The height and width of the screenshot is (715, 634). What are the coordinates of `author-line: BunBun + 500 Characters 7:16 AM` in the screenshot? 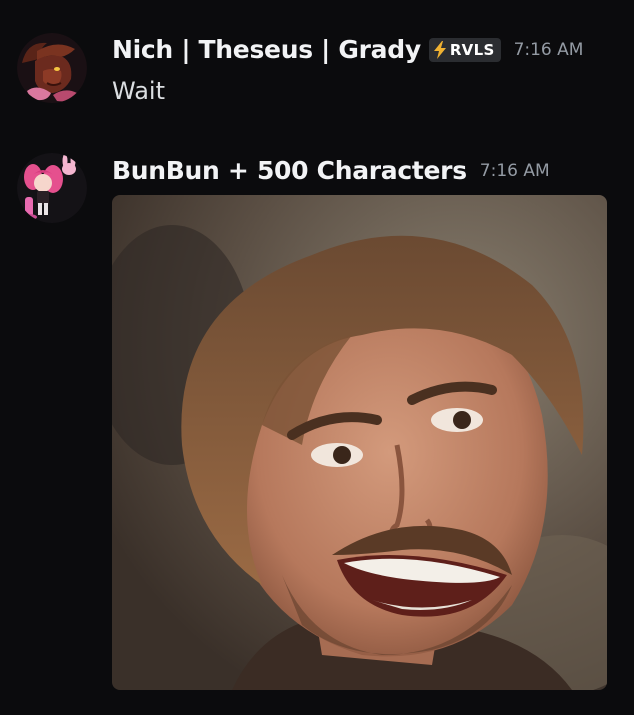 It's located at (331, 170).